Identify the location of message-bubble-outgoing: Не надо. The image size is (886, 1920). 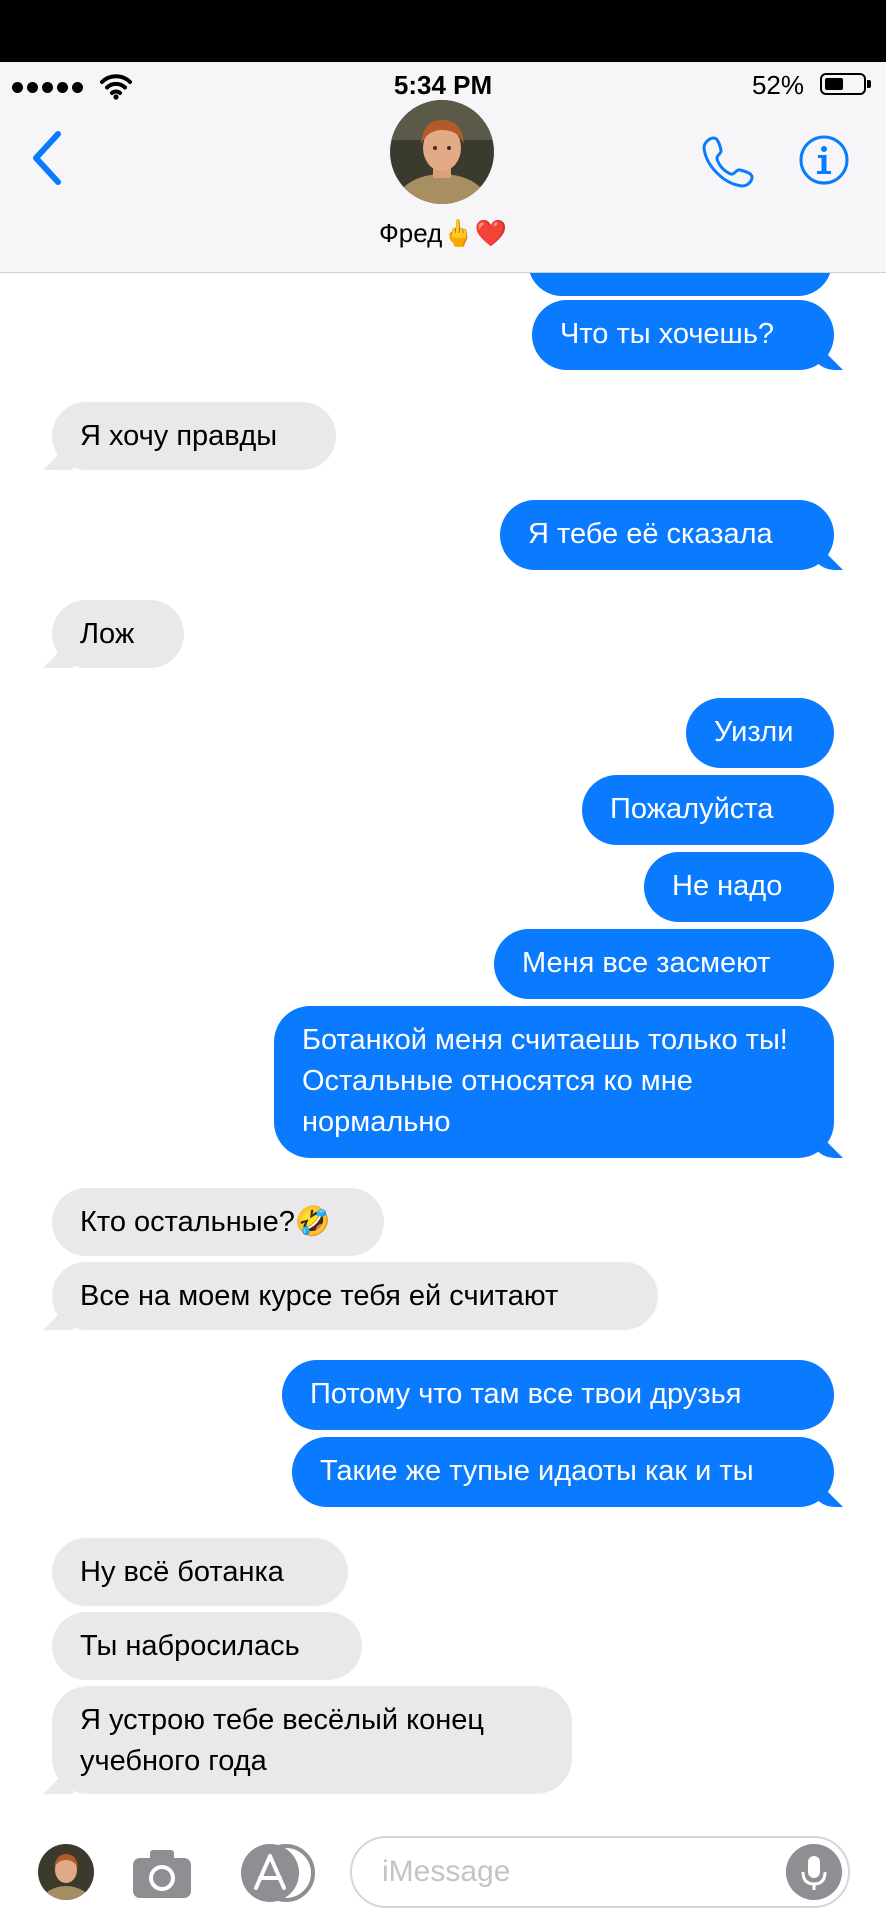
(739, 887).